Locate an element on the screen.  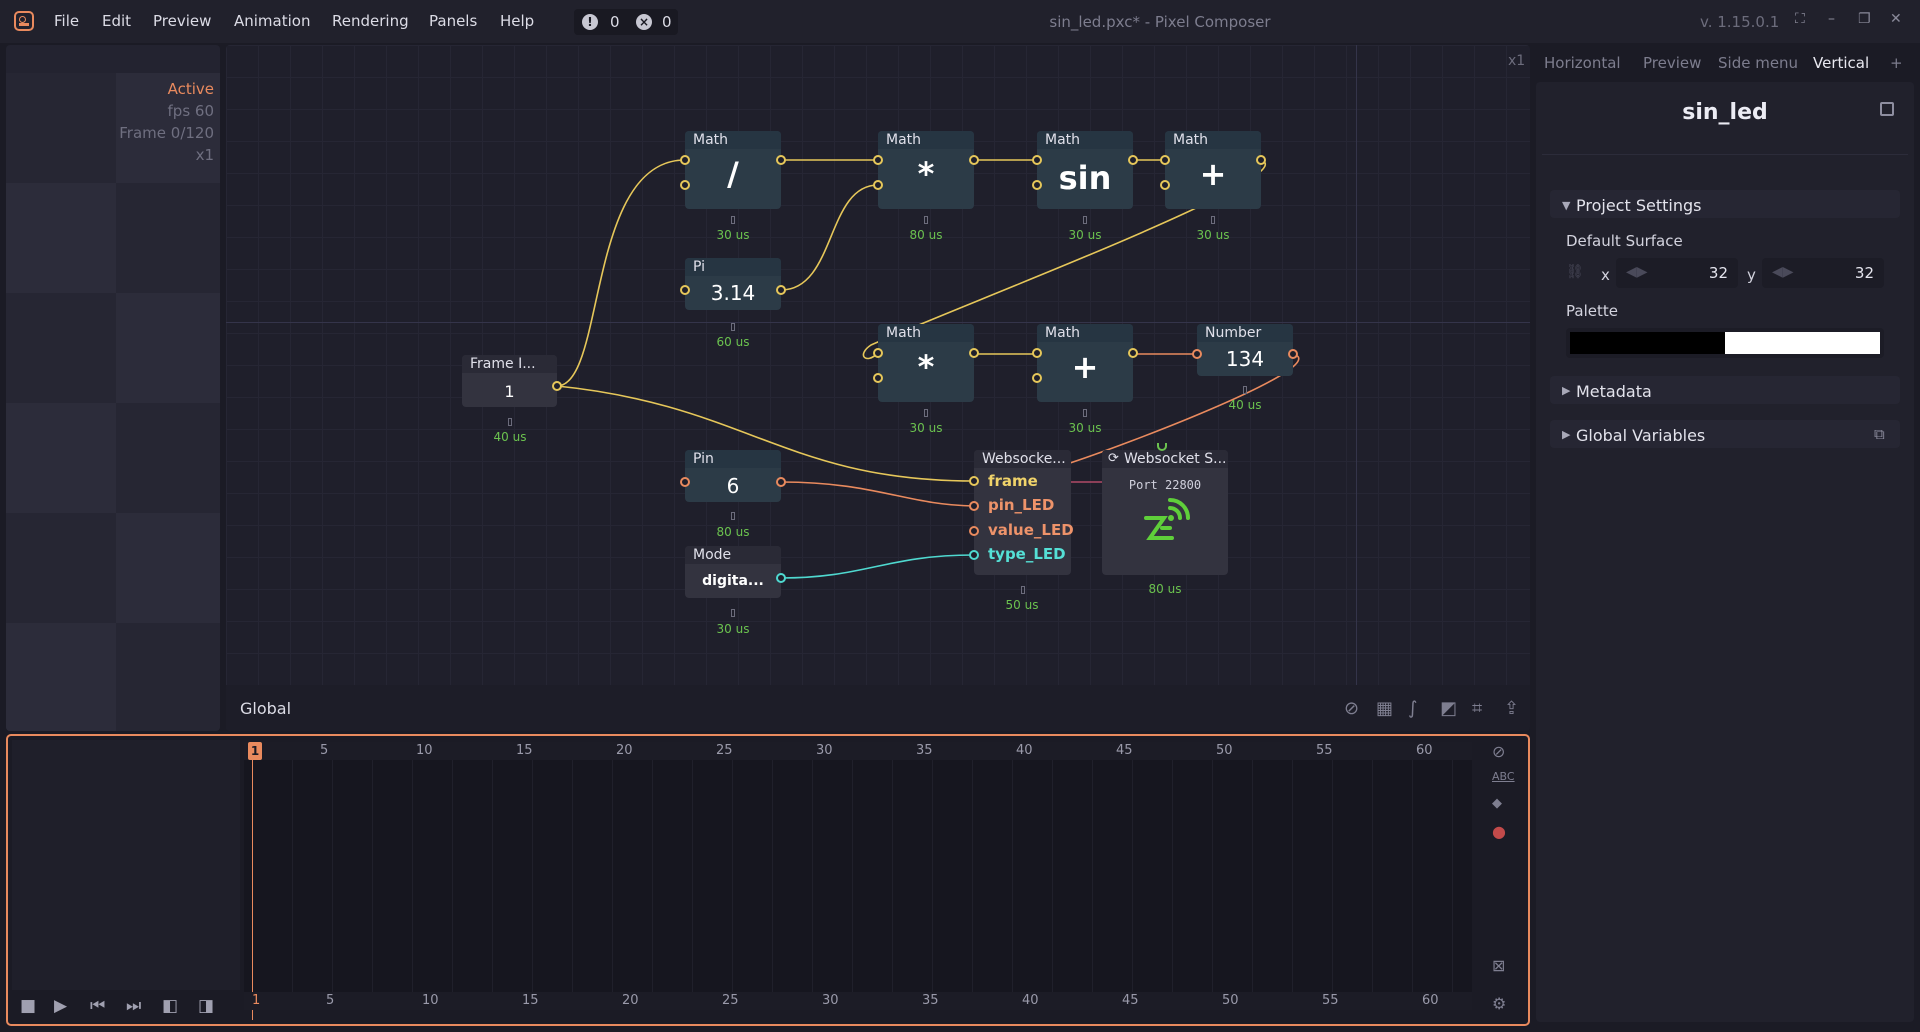
playhead is located at coordinates (252, 890).